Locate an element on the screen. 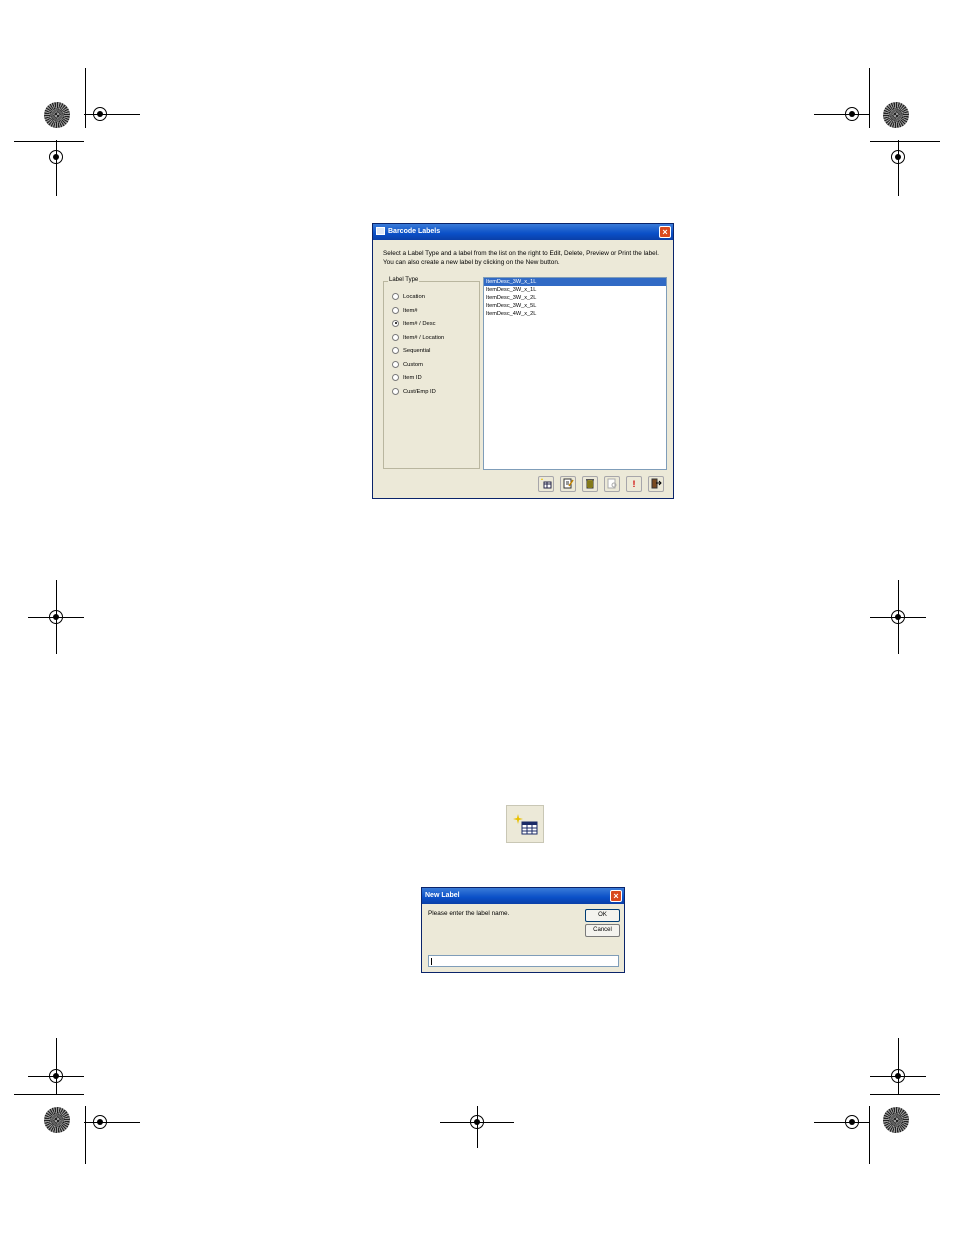 This screenshot has width=954, height=1235. title-bar: New Label × is located at coordinates (523, 896).